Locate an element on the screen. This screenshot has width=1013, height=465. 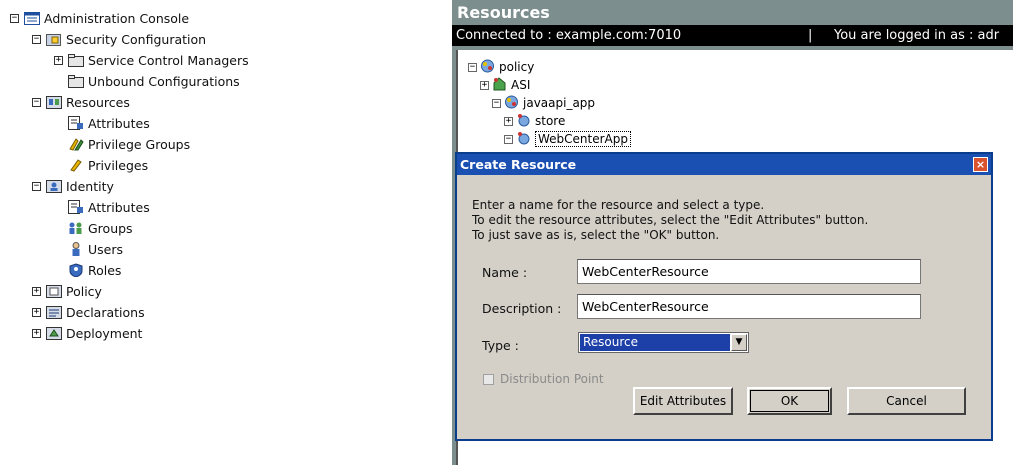
node-label: policy is located at coordinates (517, 67).